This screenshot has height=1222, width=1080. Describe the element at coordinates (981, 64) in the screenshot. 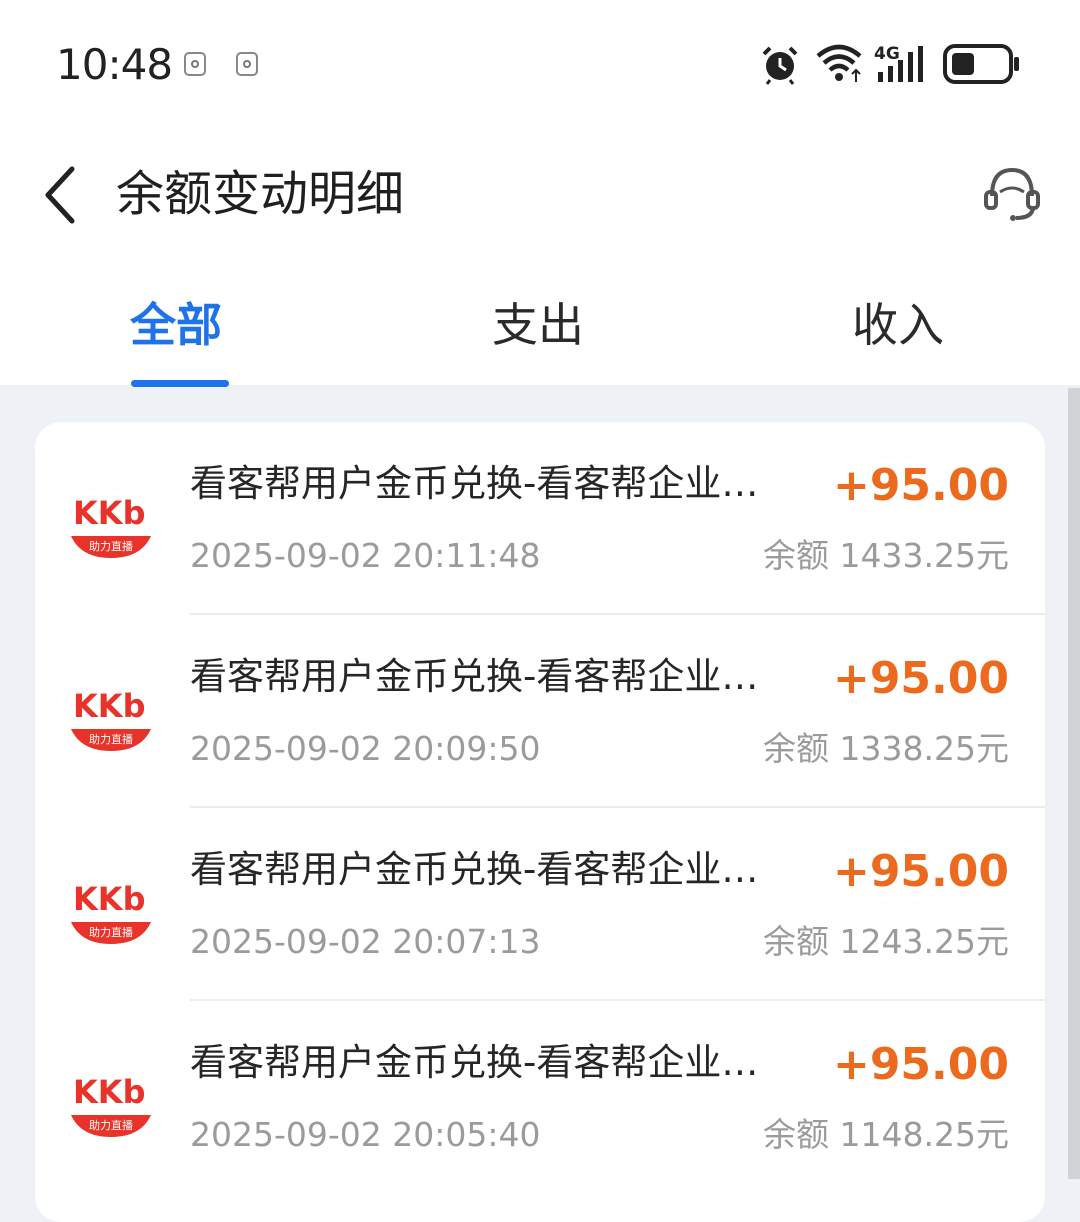

I see `battery-icon` at that location.